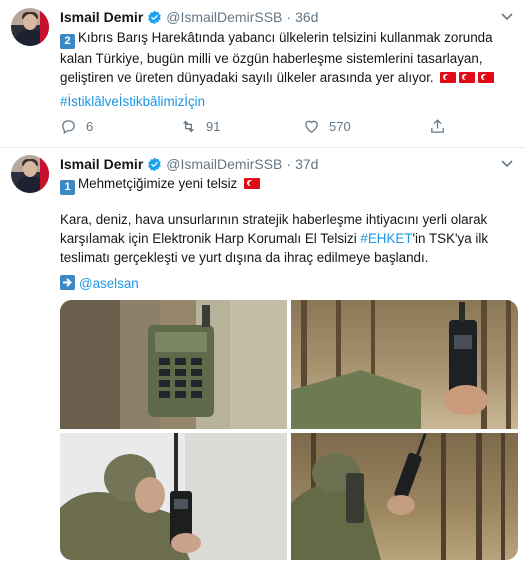 The height and width of the screenshot is (564, 525). I want to click on right-arrow-icon, so click(67, 282).